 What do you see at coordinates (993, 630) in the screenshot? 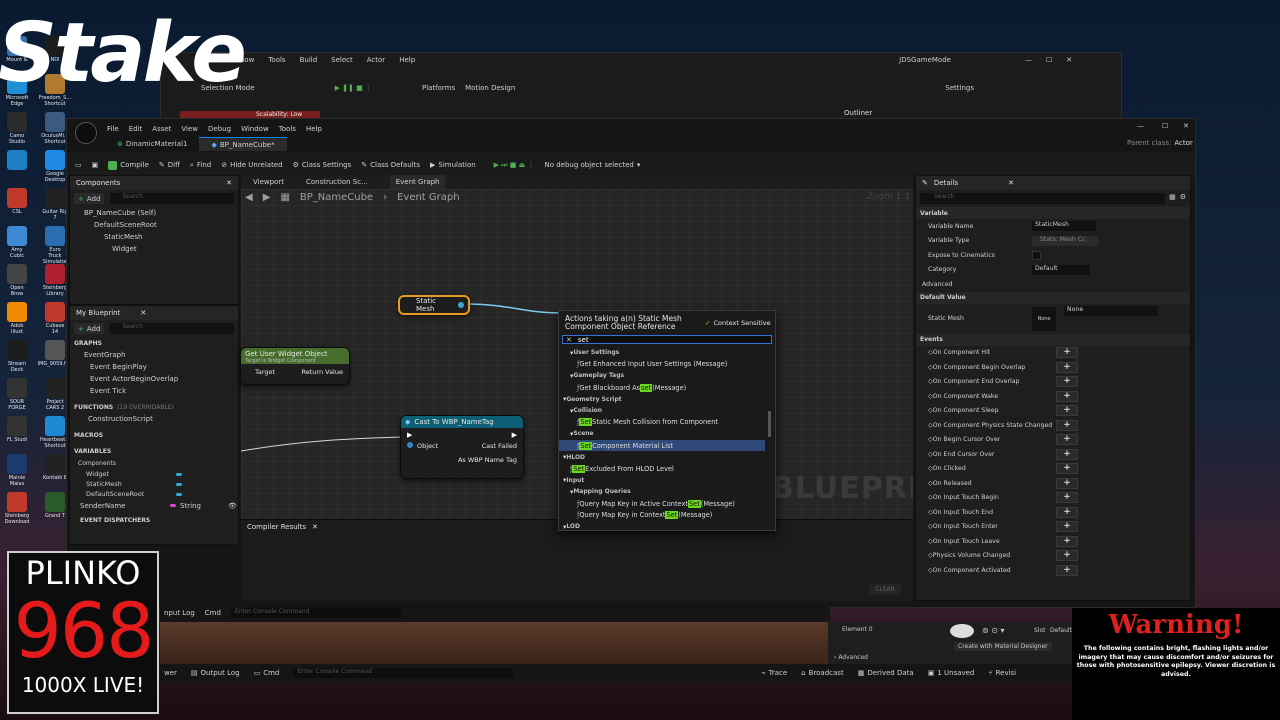
I see `material-browse-icons: ⊚ ⊙ ▾` at bounding box center [993, 630].